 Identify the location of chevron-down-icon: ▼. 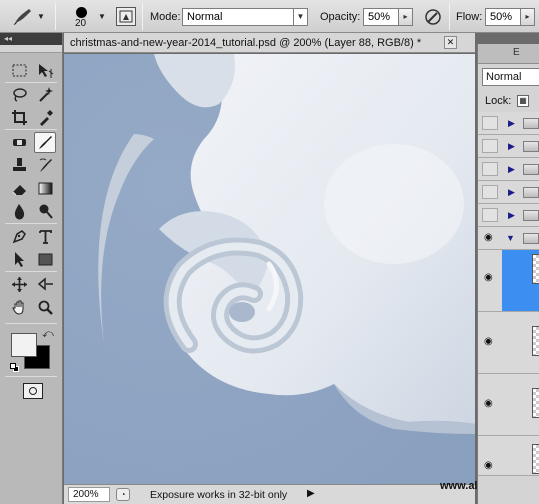
(301, 17).